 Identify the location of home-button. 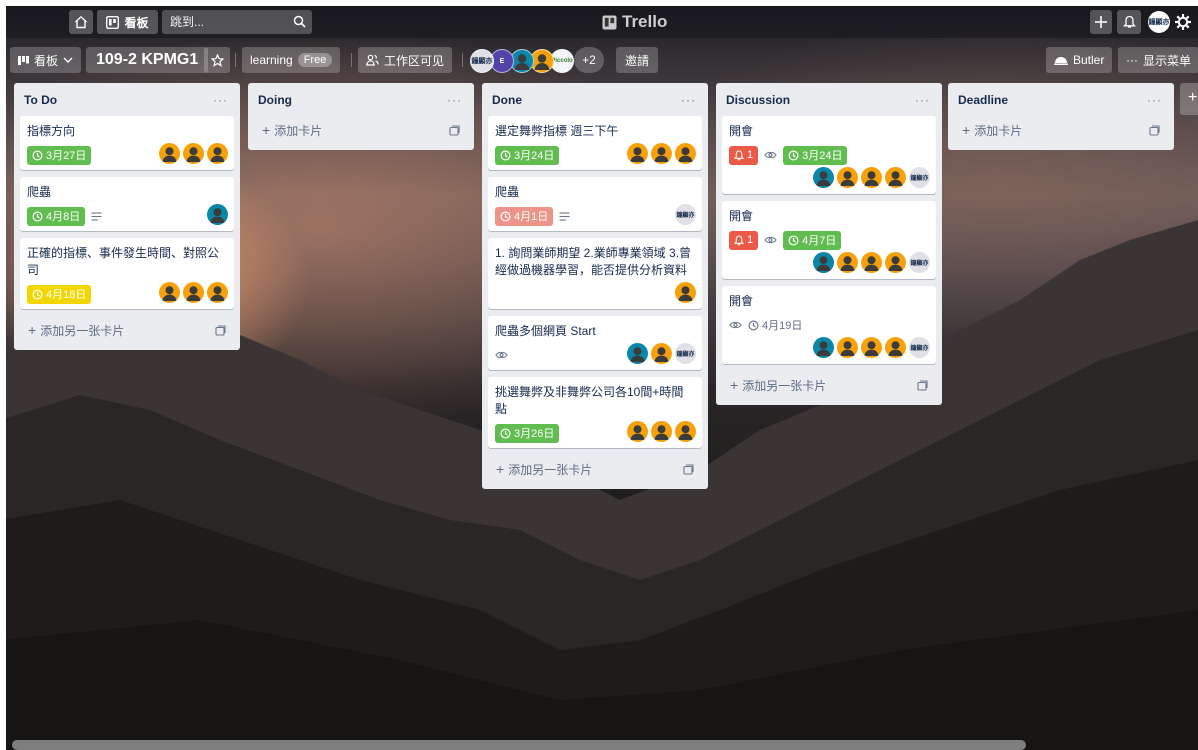
(81, 22).